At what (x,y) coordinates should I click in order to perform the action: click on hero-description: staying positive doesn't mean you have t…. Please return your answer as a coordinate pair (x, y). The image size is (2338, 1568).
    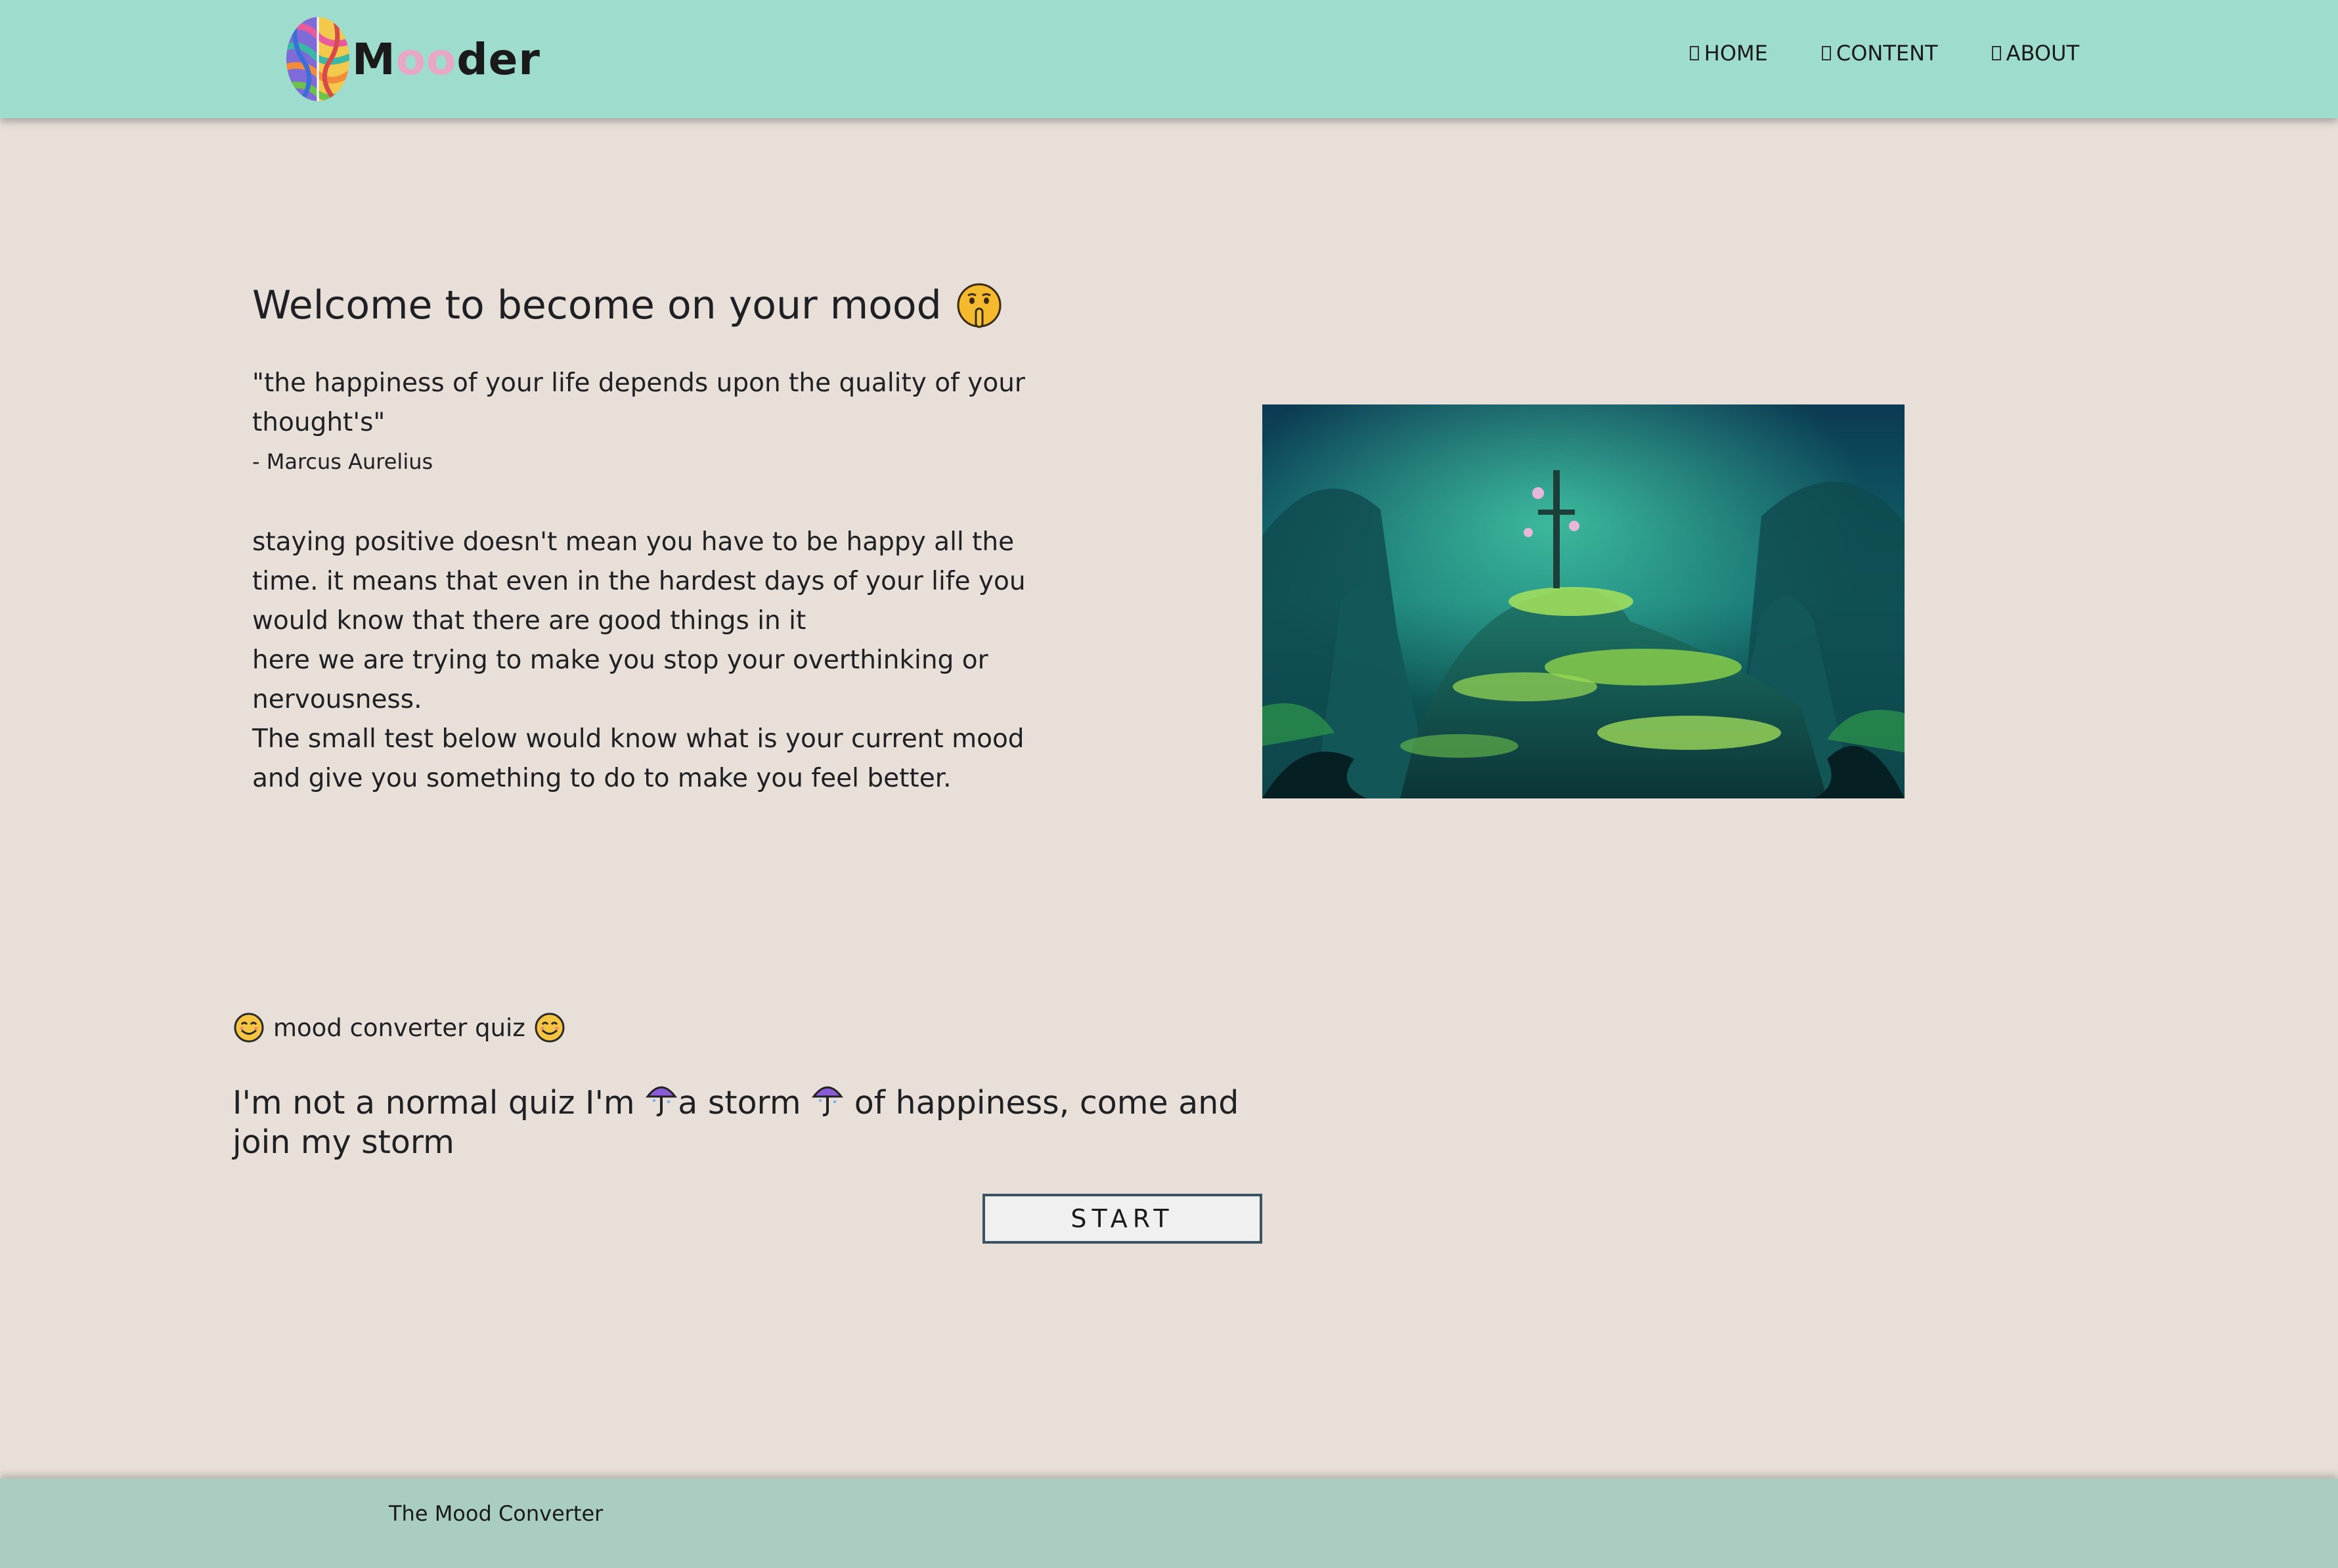
    Looking at the image, I should click on (666, 661).